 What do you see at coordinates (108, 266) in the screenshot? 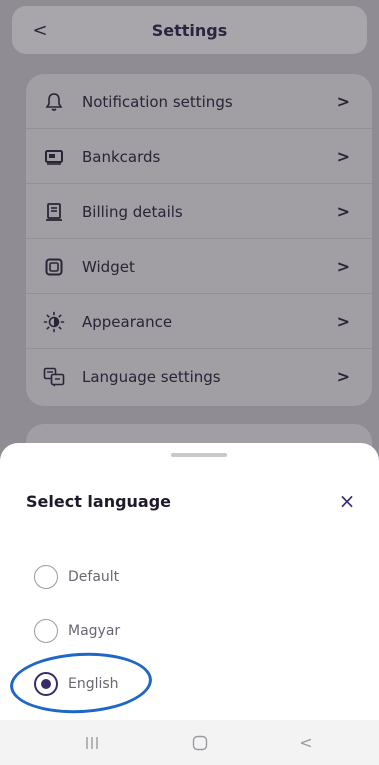
I see `settings-item-label: Widget` at bounding box center [108, 266].